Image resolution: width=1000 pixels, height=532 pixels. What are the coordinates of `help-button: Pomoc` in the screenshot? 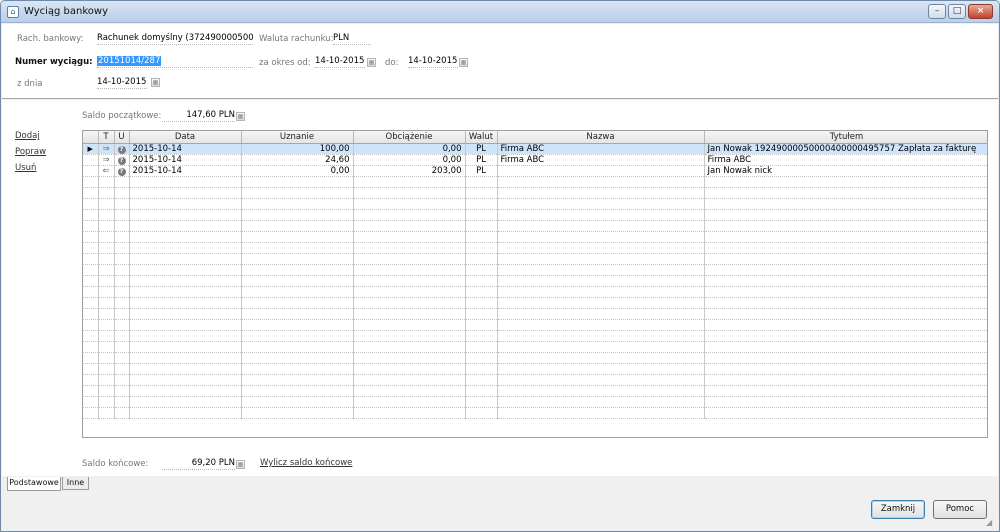 It's located at (960, 509).